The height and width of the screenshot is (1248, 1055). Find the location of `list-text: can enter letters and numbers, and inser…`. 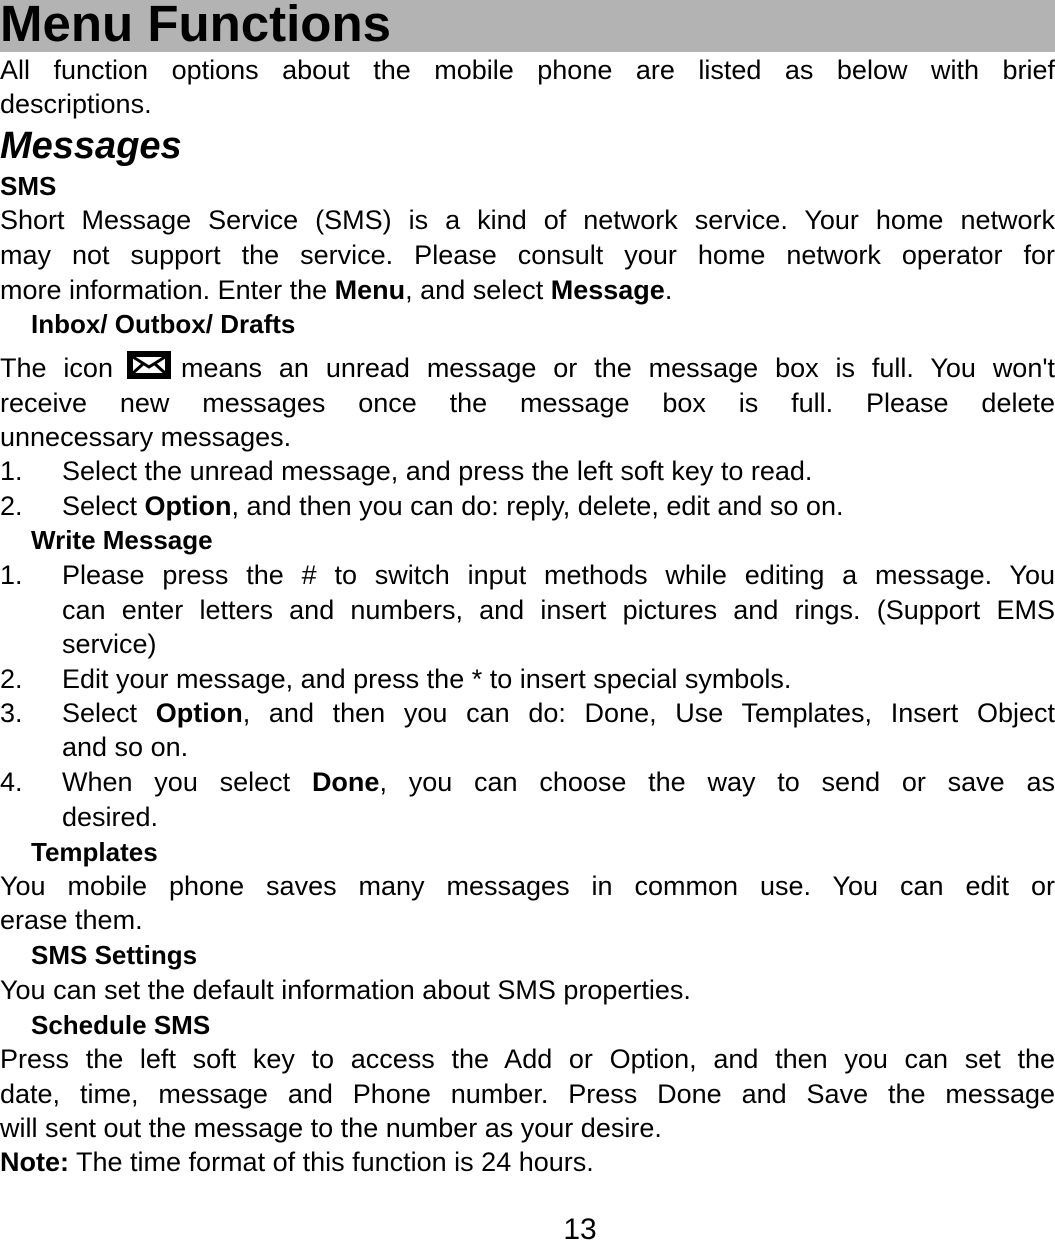

list-text: can enter letters and numbers, and inser… is located at coordinates (558, 610).